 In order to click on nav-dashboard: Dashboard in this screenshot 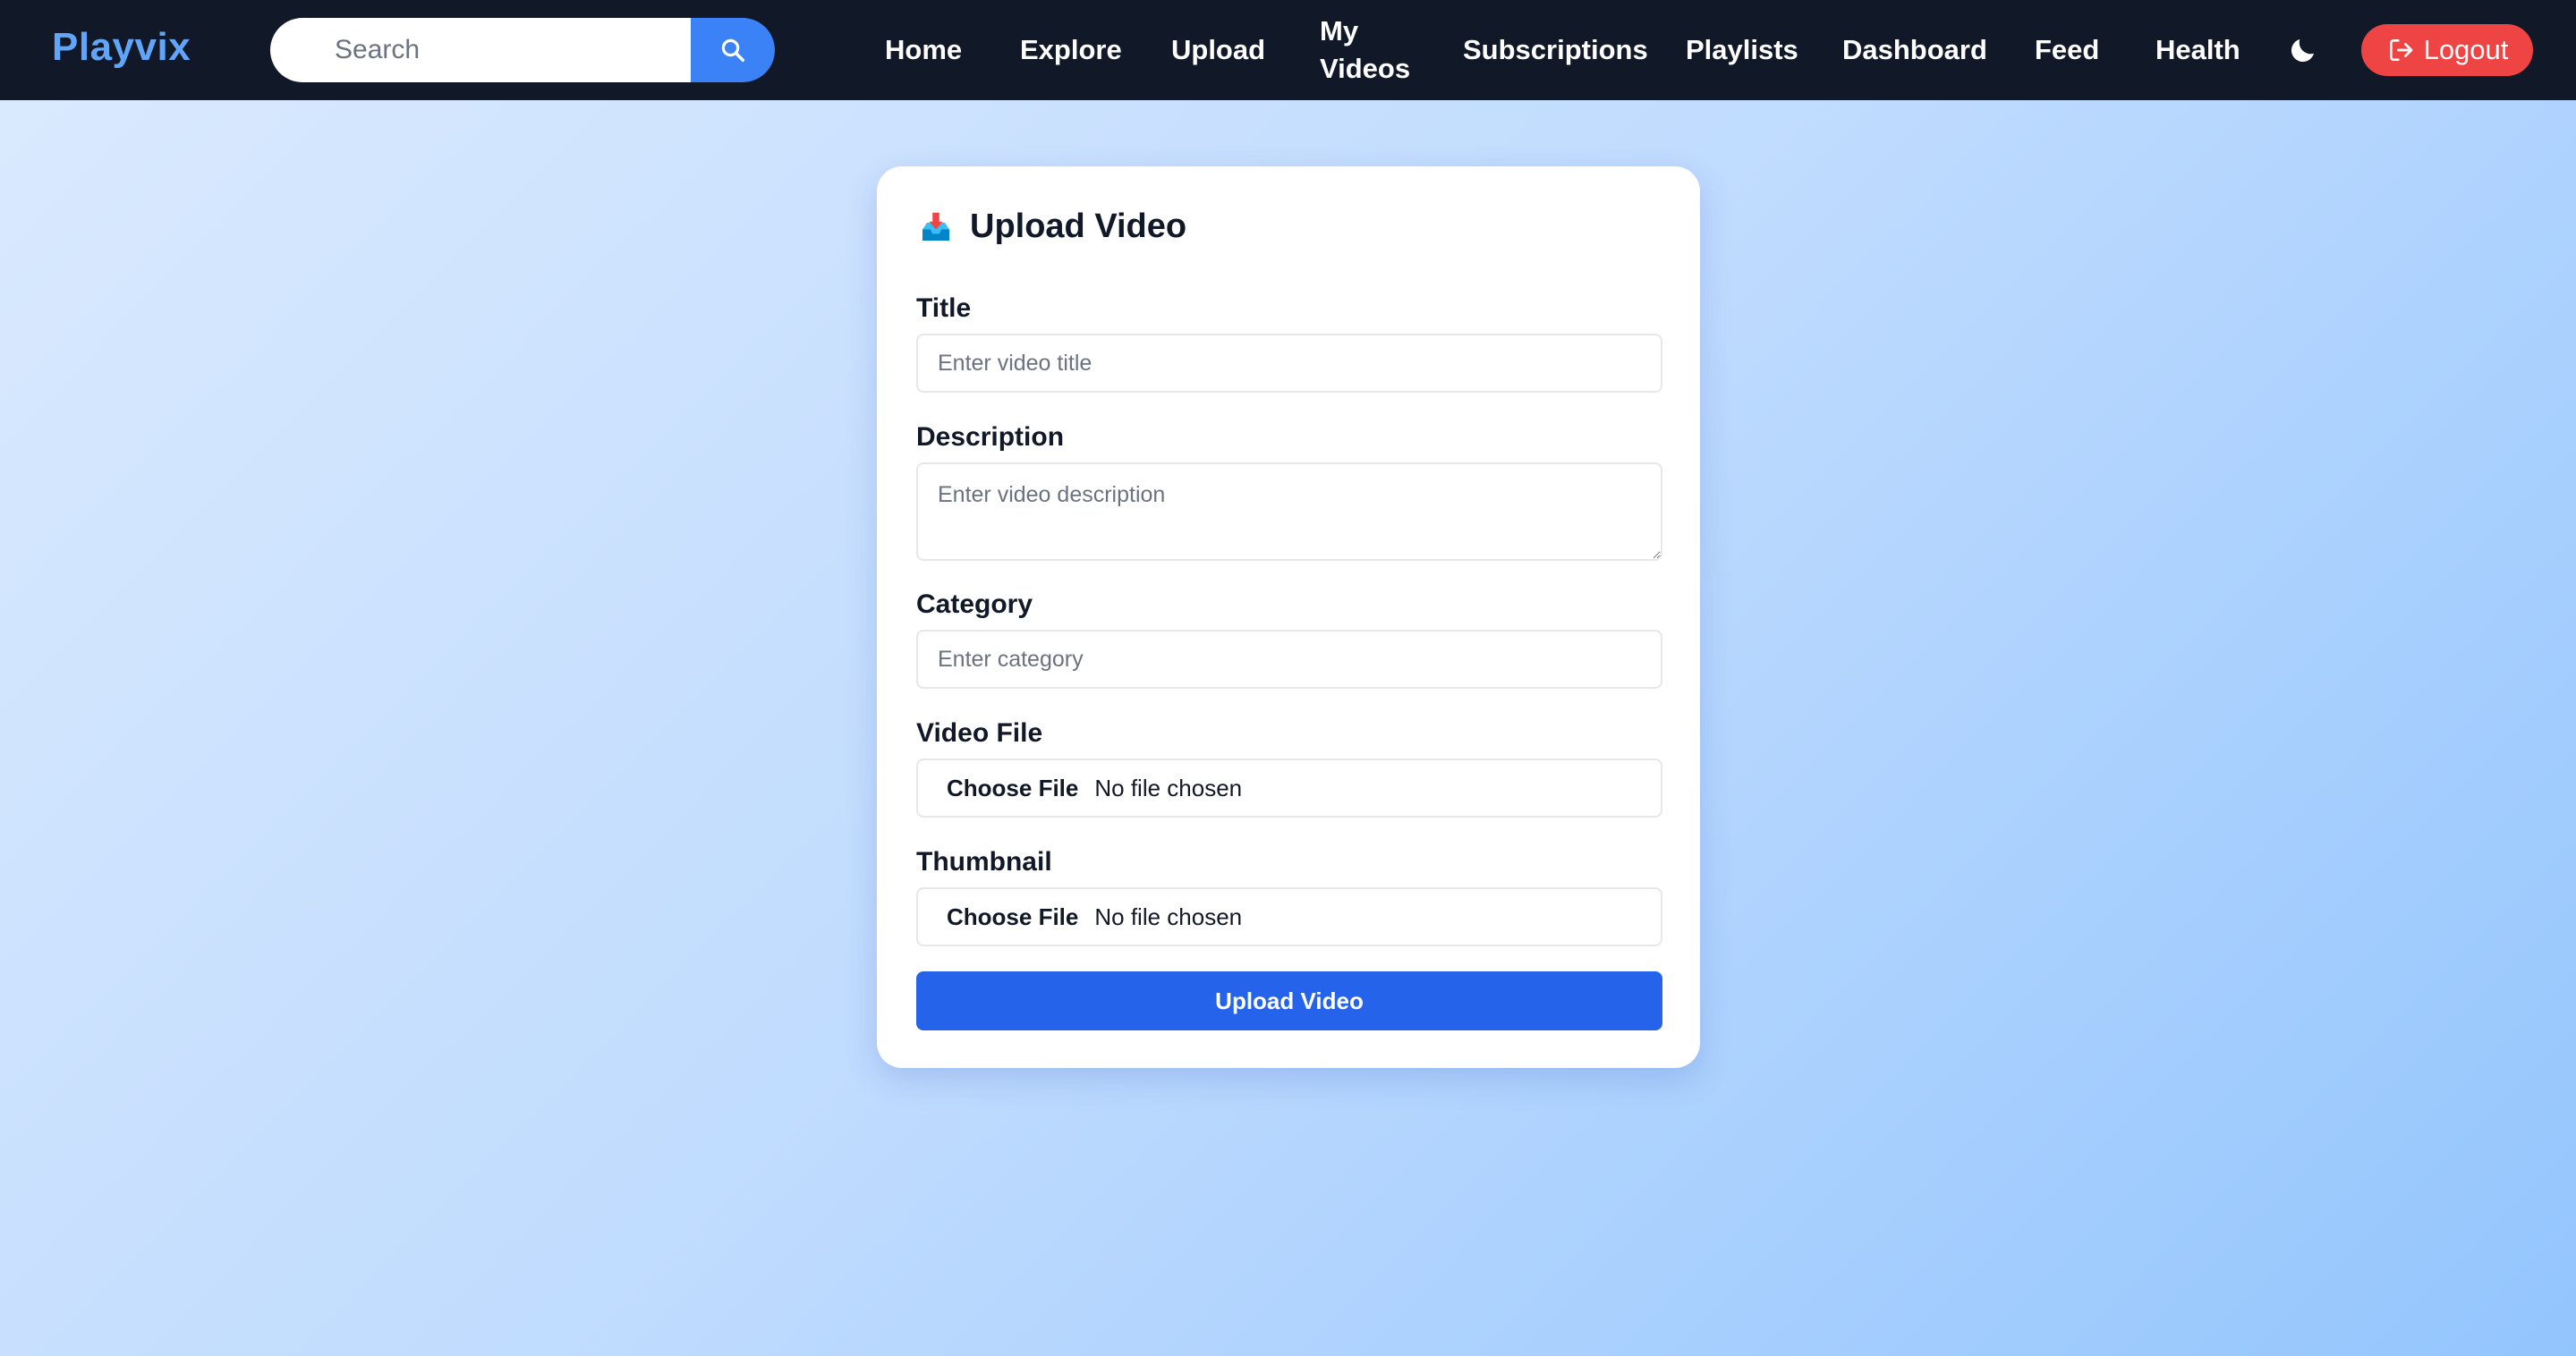, I will do `click(1914, 50)`.